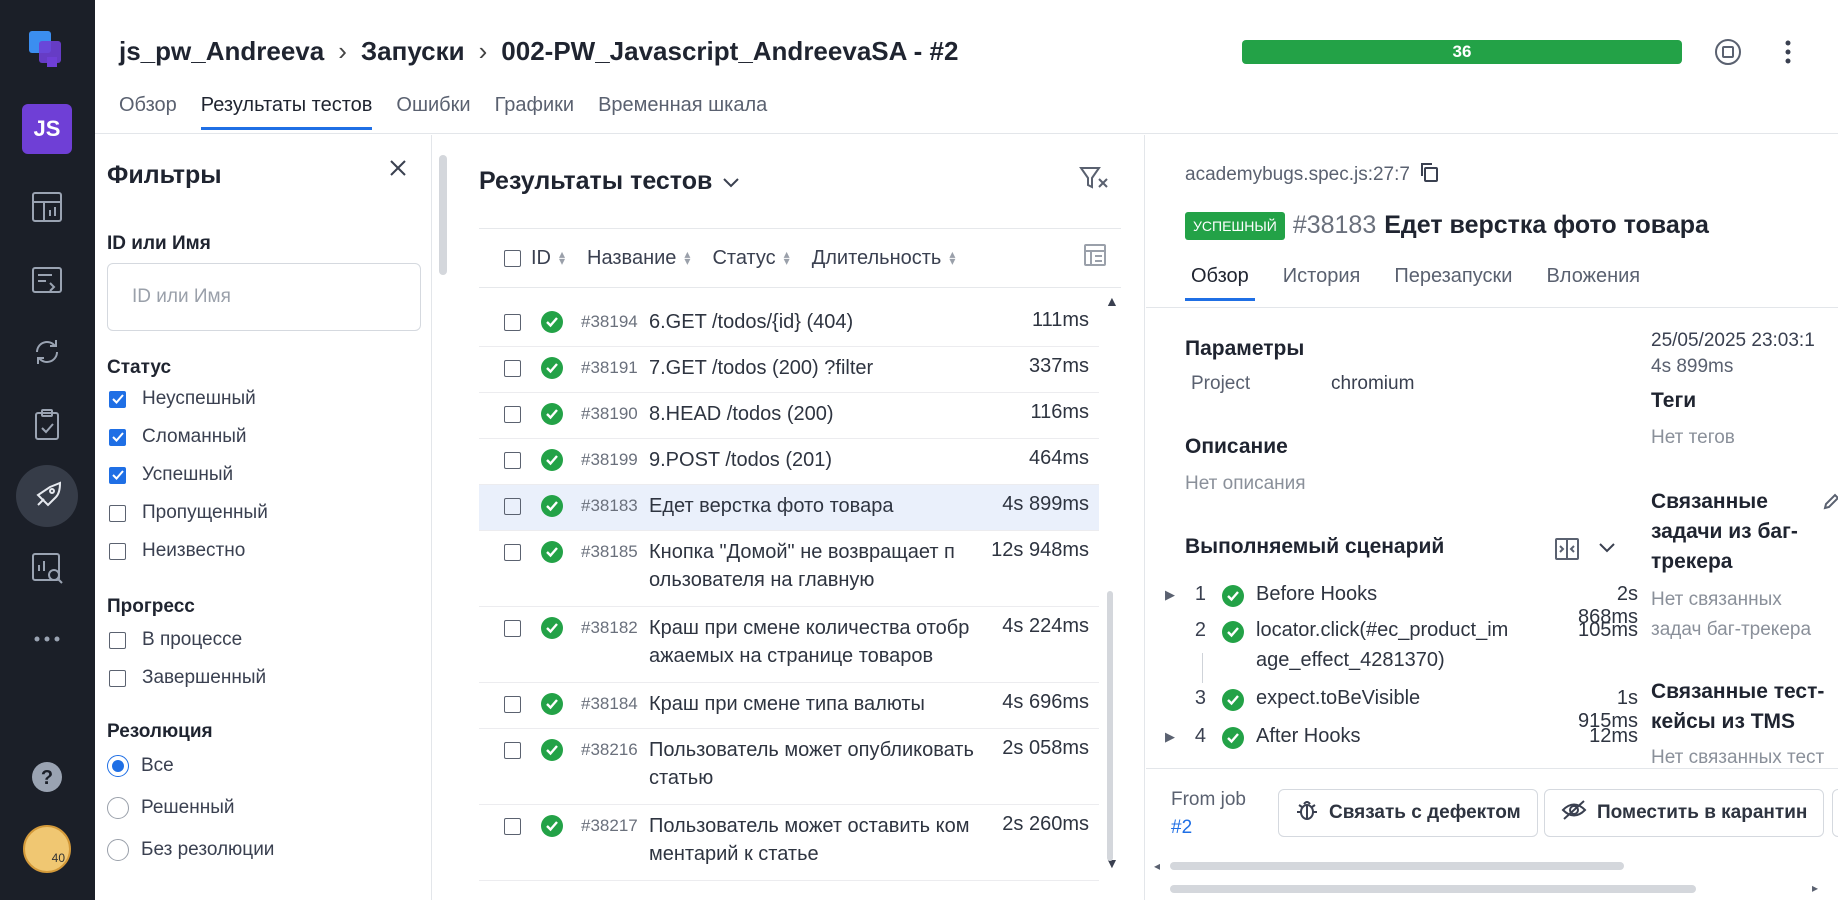 The height and width of the screenshot is (900, 1838). I want to click on status-broken-checkbox: Сломанный, so click(177, 437).